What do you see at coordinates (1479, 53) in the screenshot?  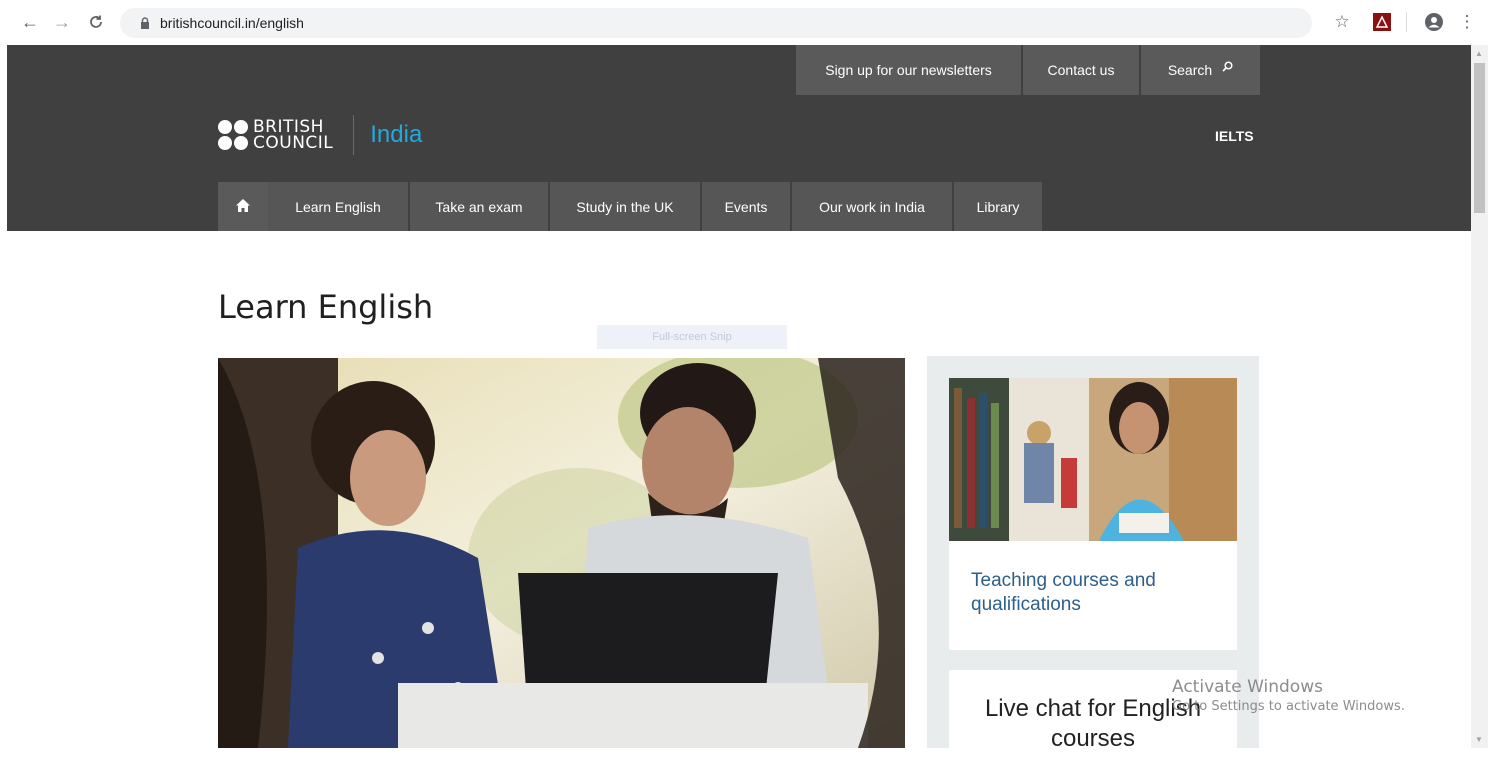 I see `scroll-up-arrow-icon: ▲` at bounding box center [1479, 53].